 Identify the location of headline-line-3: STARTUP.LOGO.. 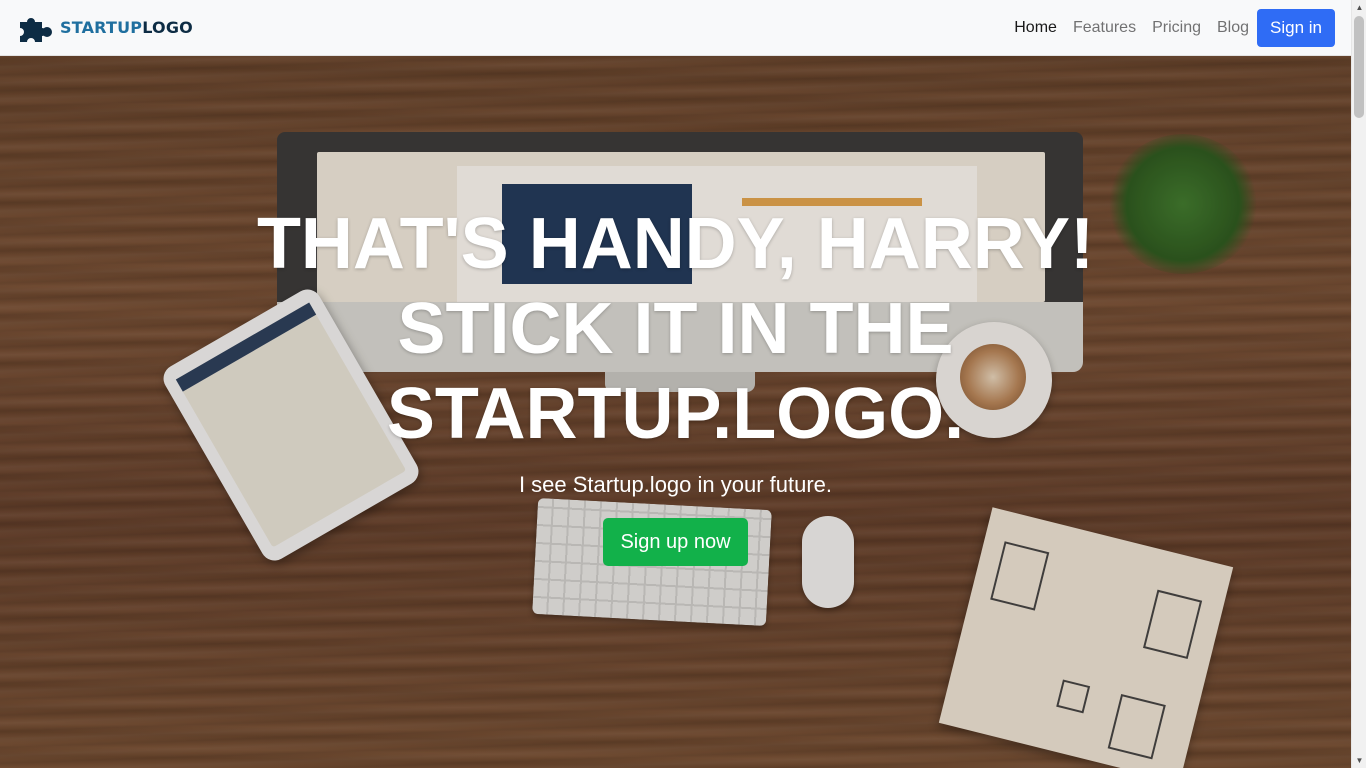
(675, 414).